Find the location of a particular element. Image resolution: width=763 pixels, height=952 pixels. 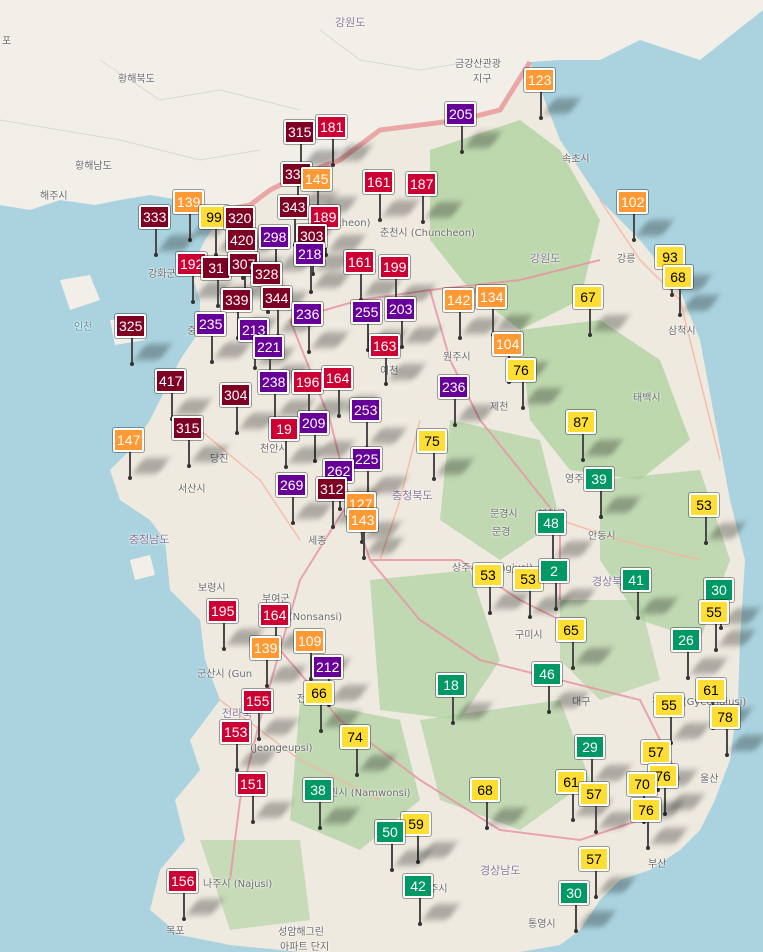

aqi-value-badge: 320 is located at coordinates (240, 218).